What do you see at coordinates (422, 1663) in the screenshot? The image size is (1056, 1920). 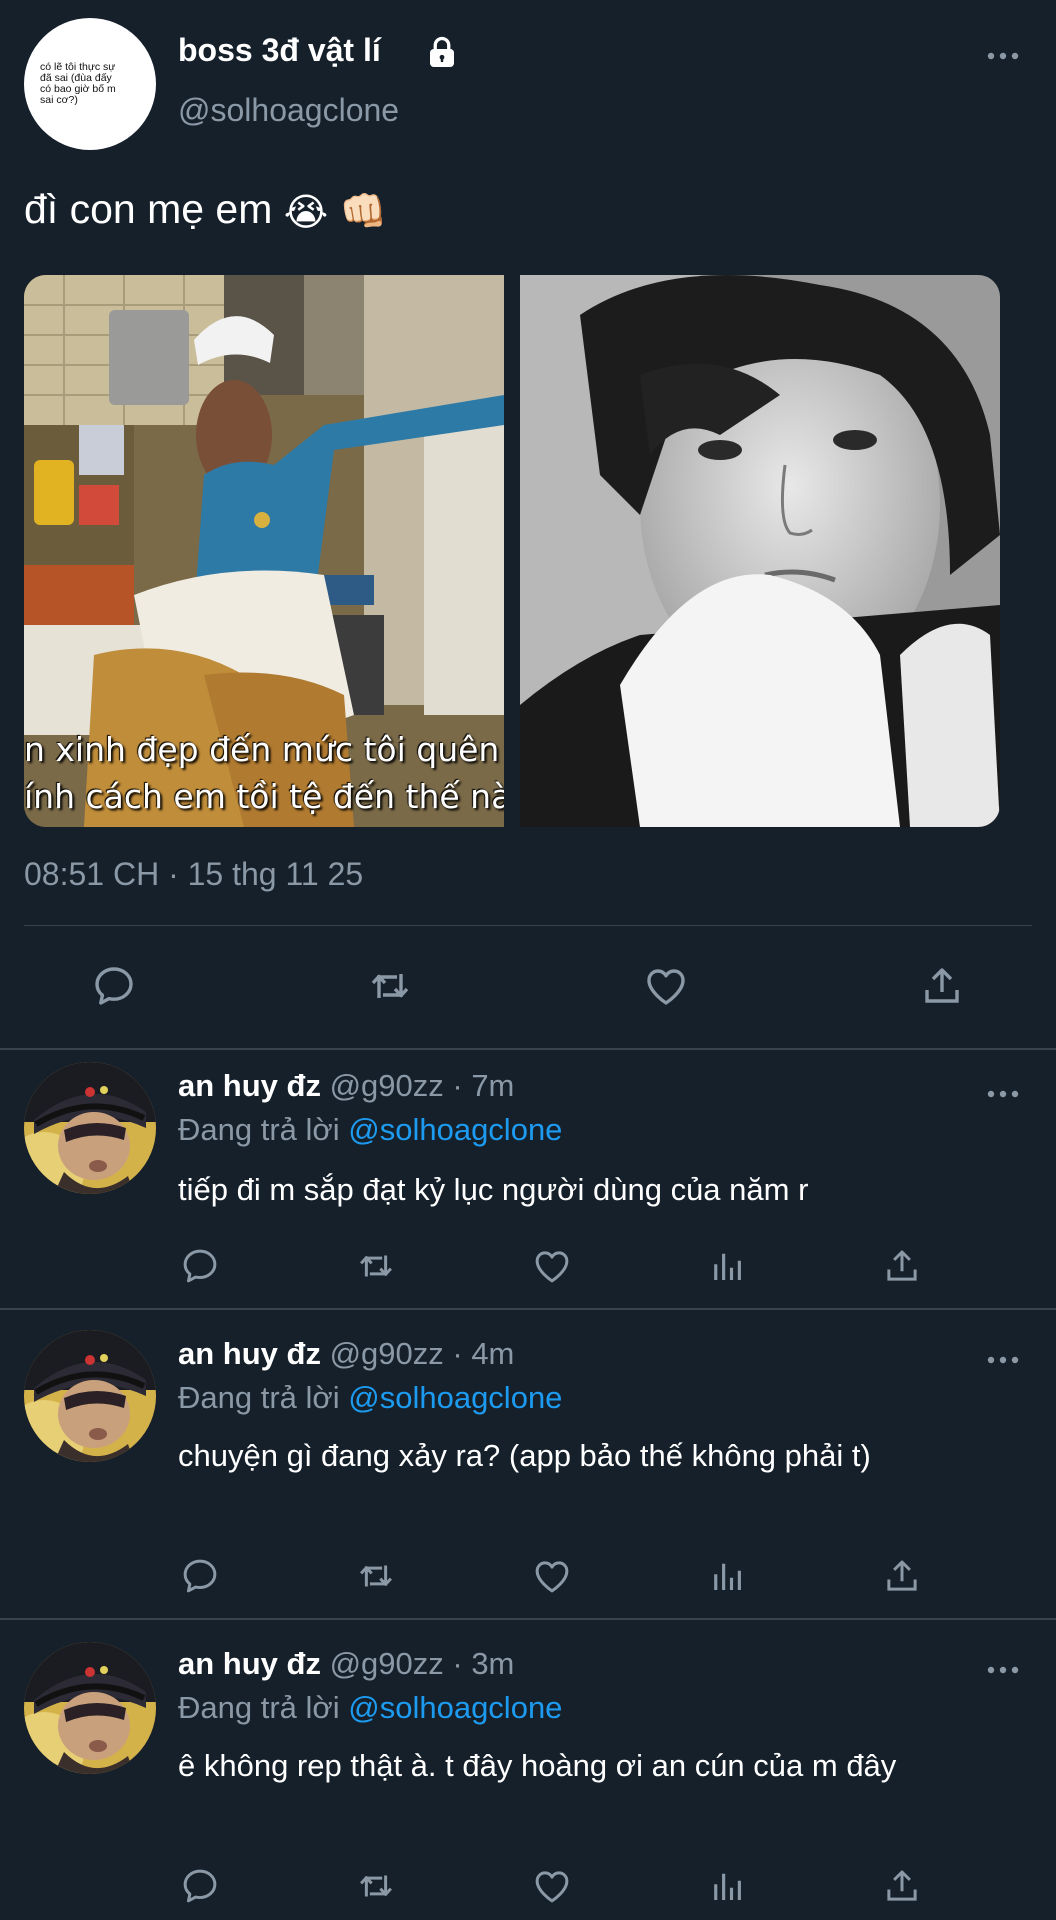 I see `reply-handle-time: @g90zz · 3m` at bounding box center [422, 1663].